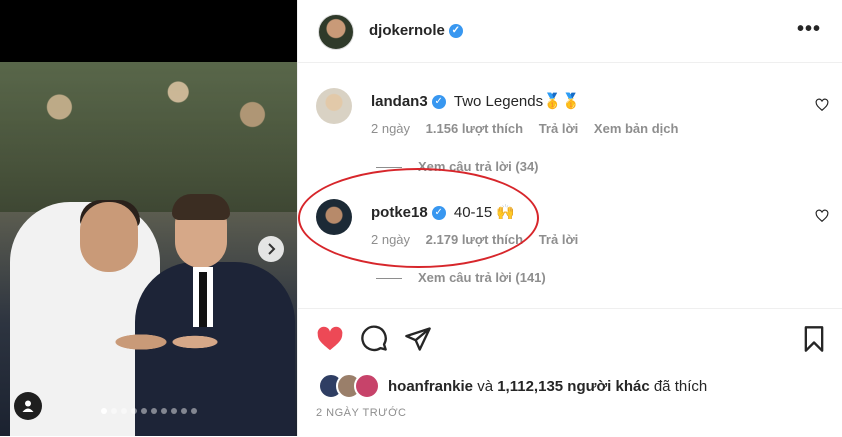  I want to click on post-date: 2 NGÀY TRƯỚC, so click(361, 413).